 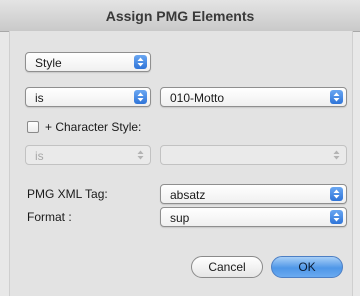 I want to click on character-style-label: + Character Style:, so click(x=93, y=127).